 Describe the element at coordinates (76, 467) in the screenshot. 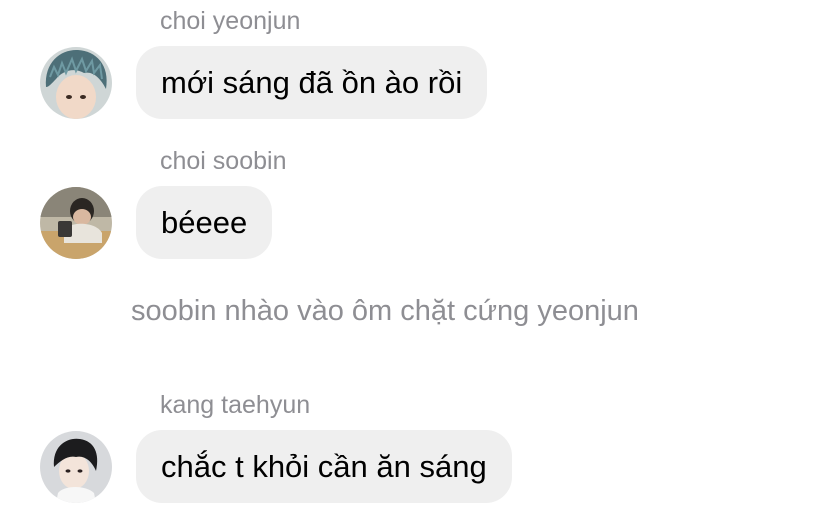

I see `avatar-dark-hair-icon` at that location.